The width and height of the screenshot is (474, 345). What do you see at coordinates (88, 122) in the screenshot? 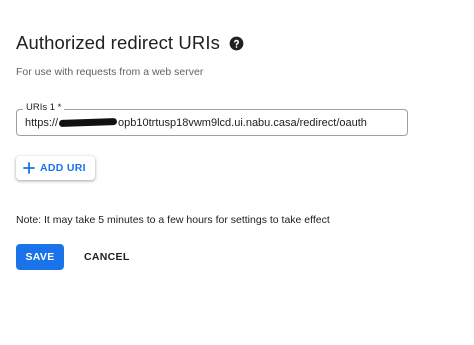
I see `redaction-mark` at bounding box center [88, 122].